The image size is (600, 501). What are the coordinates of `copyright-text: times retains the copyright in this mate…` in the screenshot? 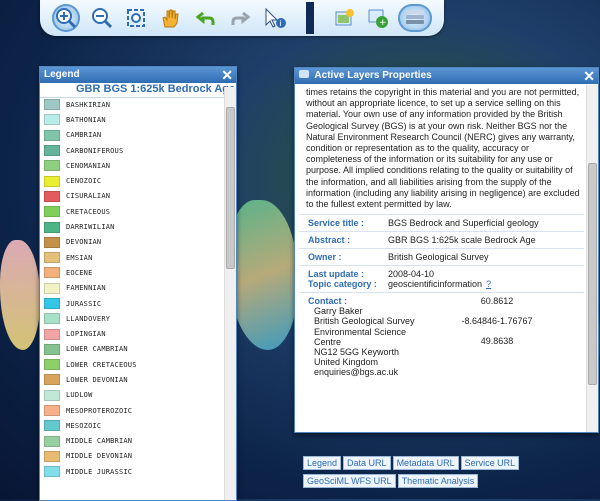 It's located at (443, 148).